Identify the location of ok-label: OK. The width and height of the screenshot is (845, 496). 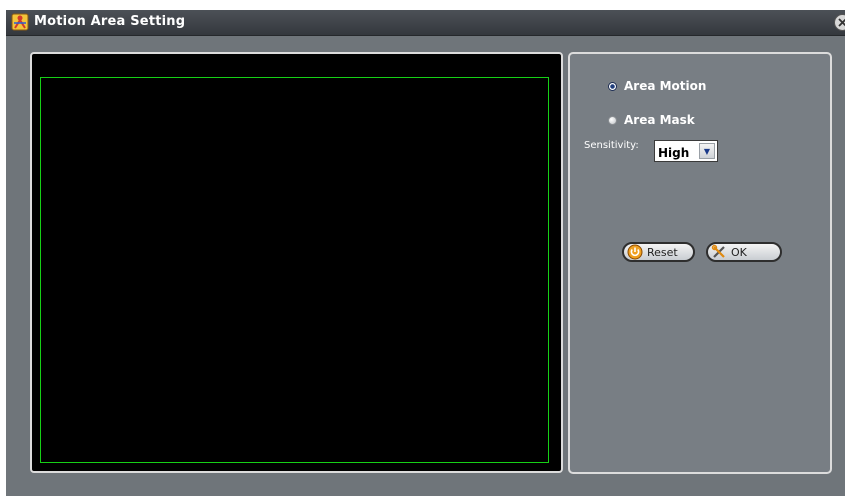
(739, 252).